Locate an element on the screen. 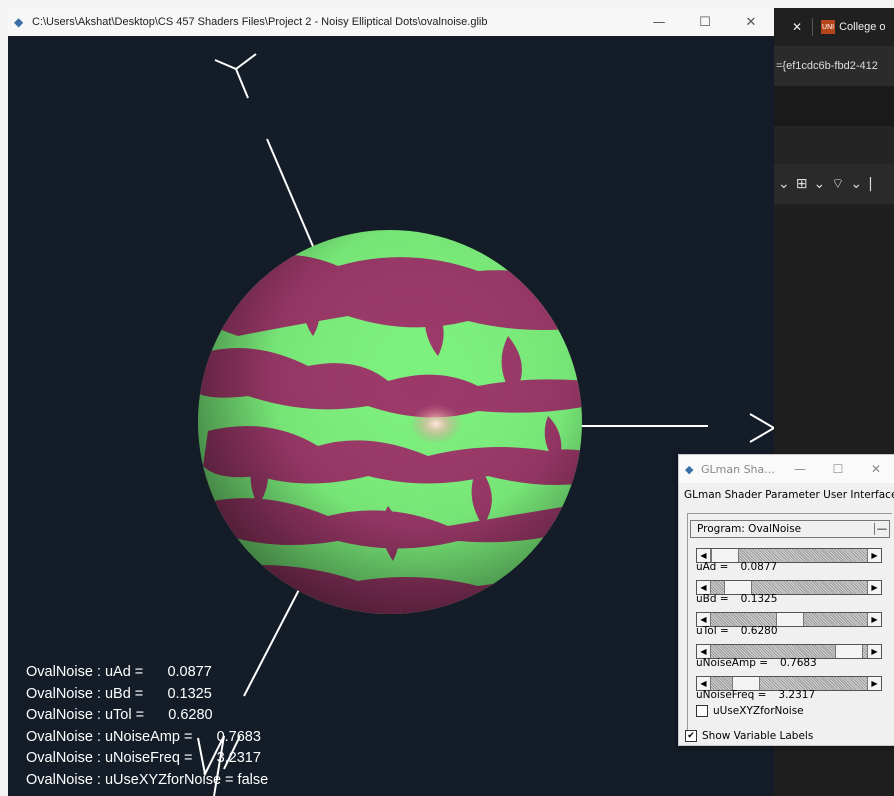  slider-value: 0.0877 is located at coordinates (759, 567).